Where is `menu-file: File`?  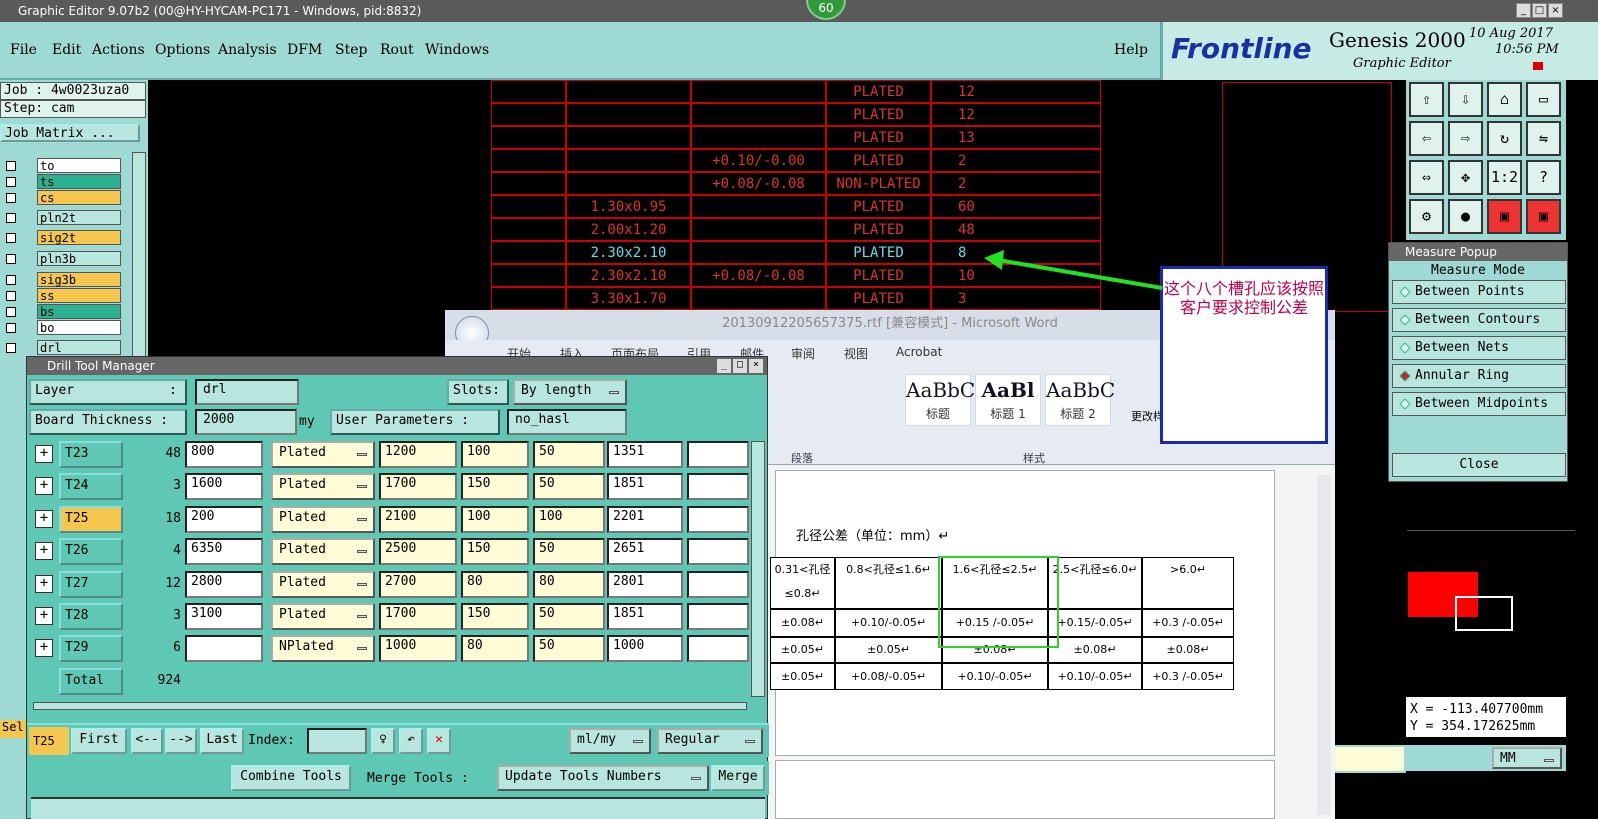 menu-file: File is located at coordinates (23, 50).